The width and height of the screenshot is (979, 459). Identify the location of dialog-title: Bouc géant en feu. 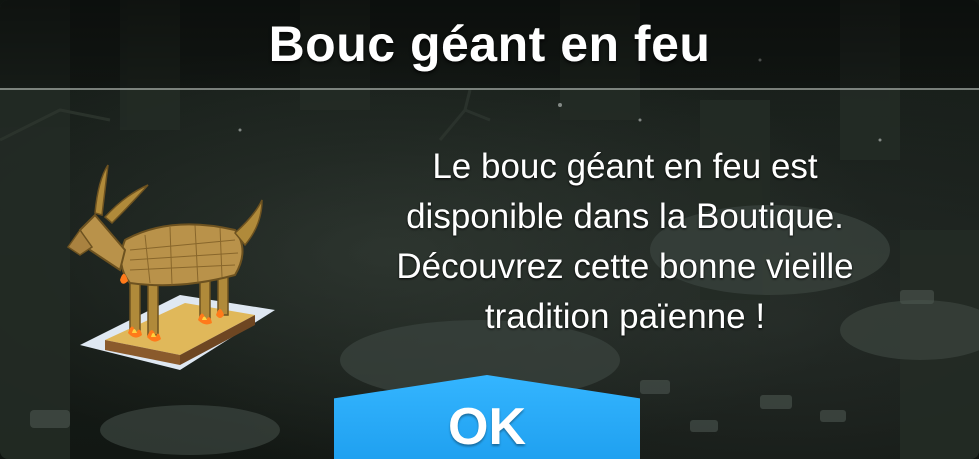
(489, 44).